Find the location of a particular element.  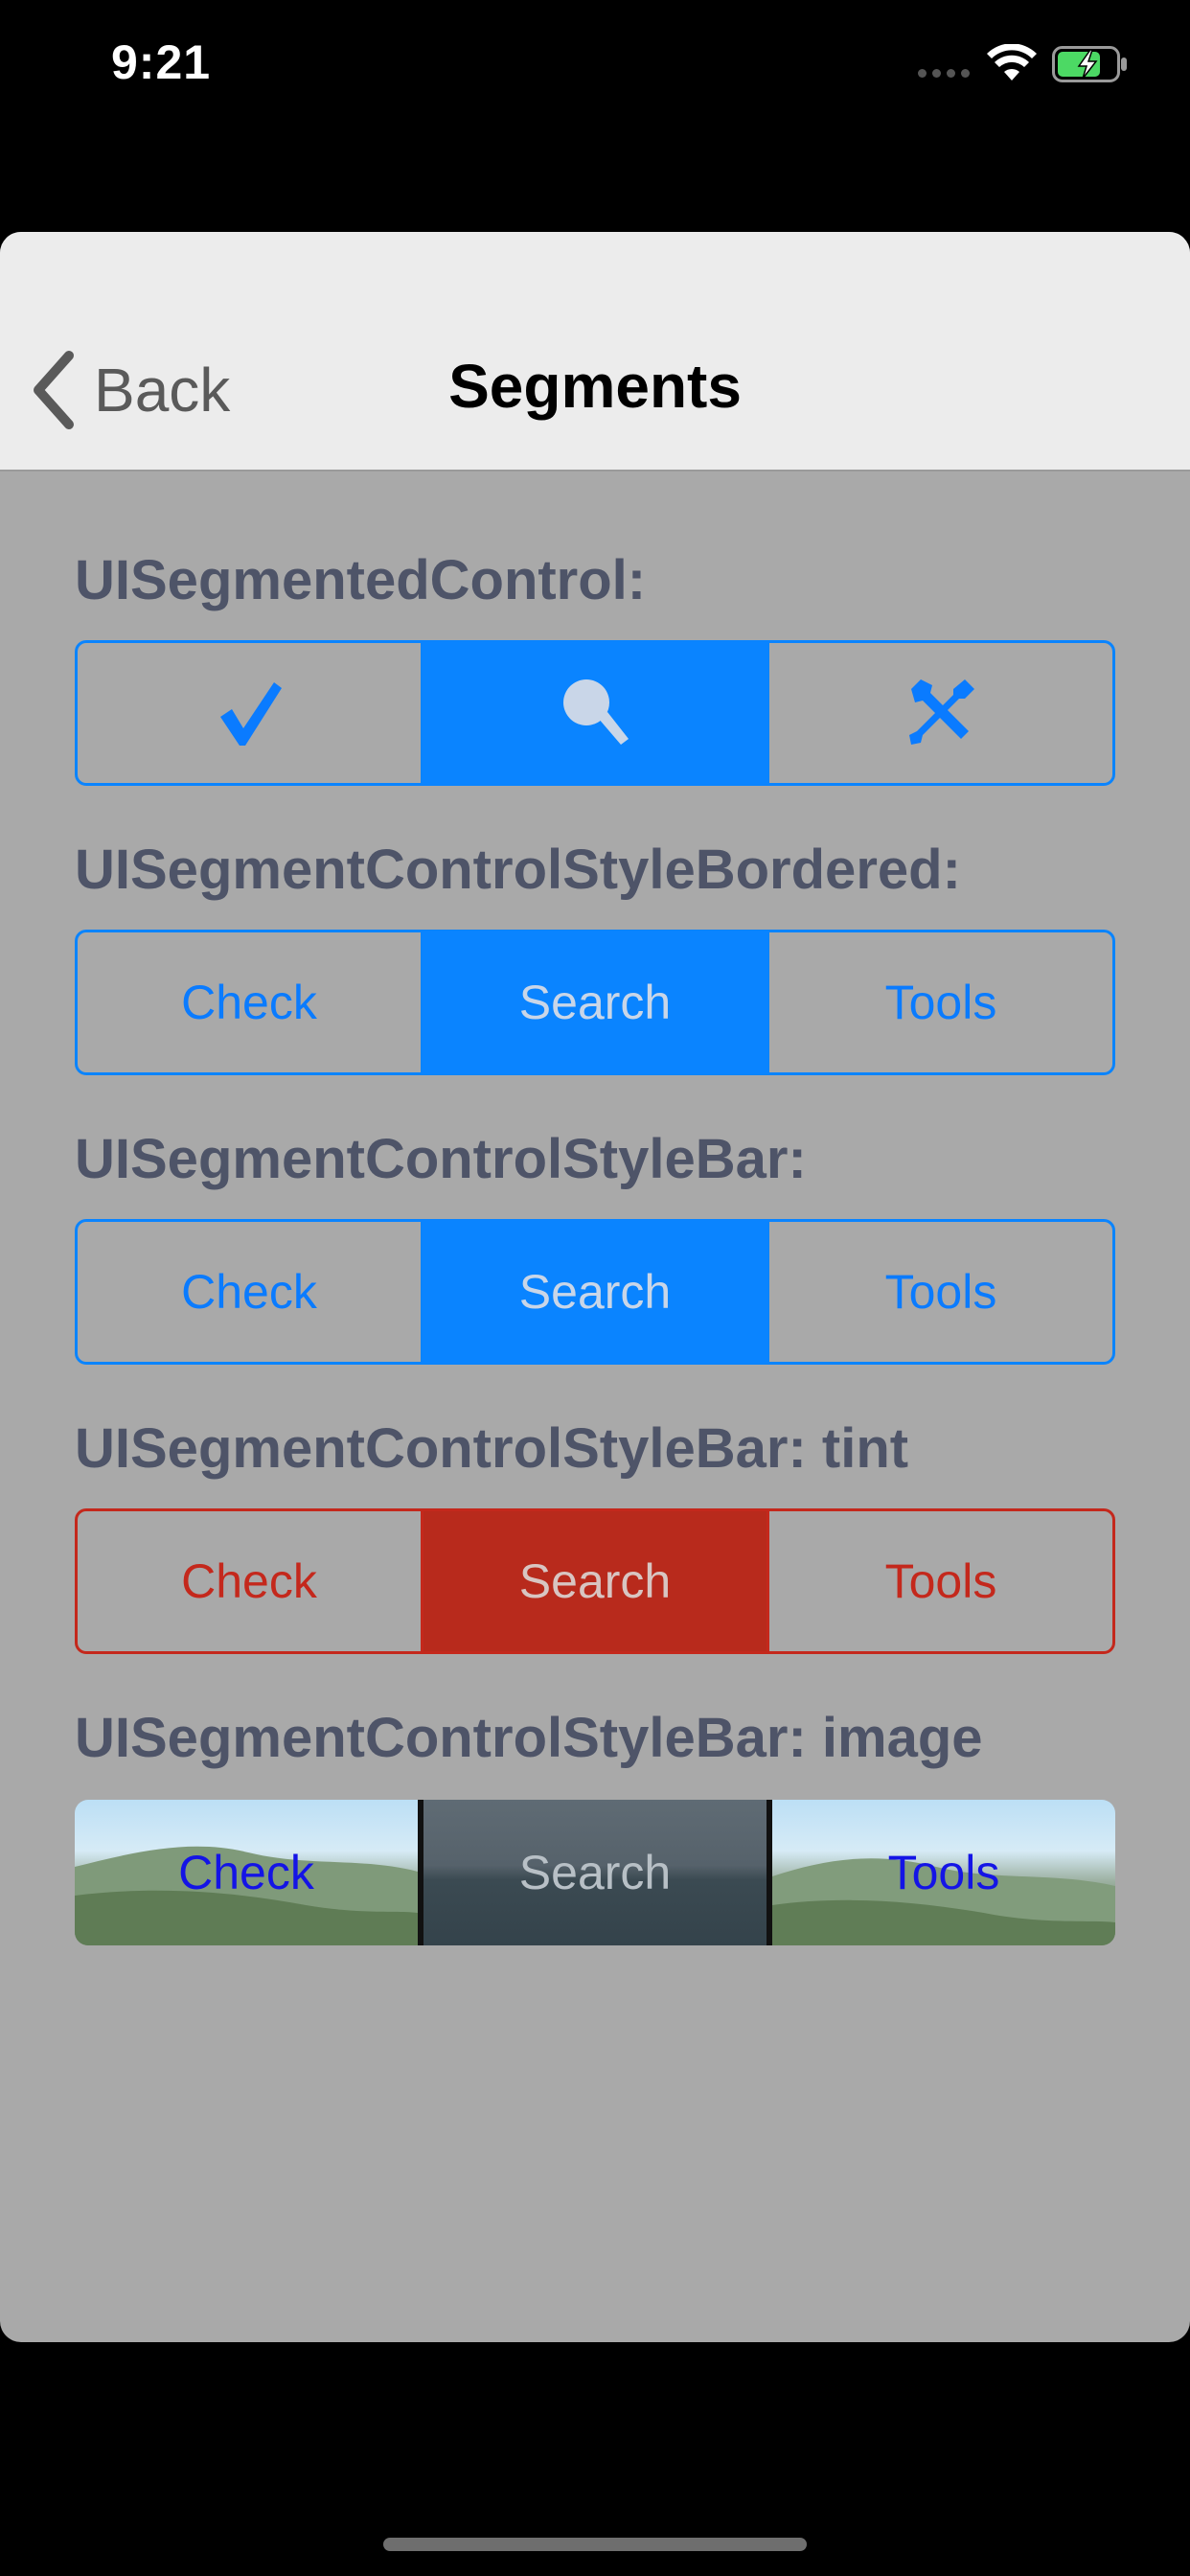

page-title: Segments is located at coordinates (595, 386).